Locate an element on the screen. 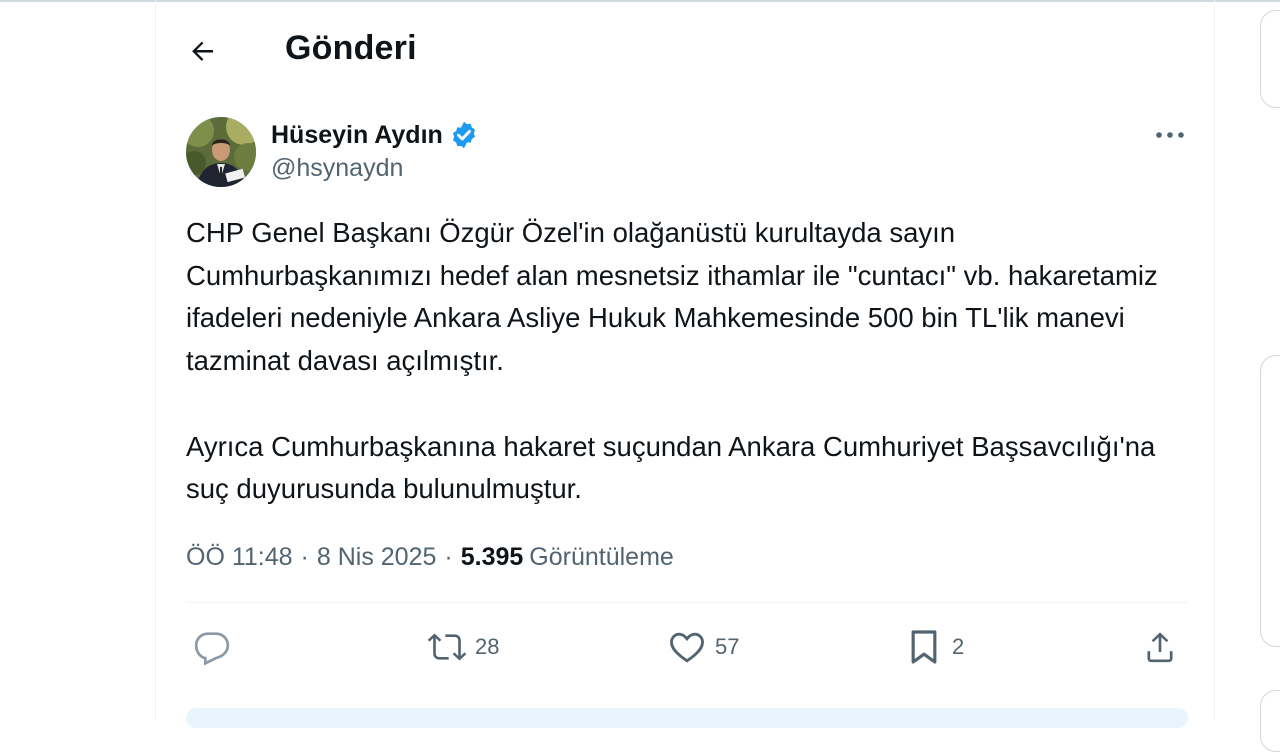 This screenshot has height=752, width=1280. reply-icon is located at coordinates (212, 649).